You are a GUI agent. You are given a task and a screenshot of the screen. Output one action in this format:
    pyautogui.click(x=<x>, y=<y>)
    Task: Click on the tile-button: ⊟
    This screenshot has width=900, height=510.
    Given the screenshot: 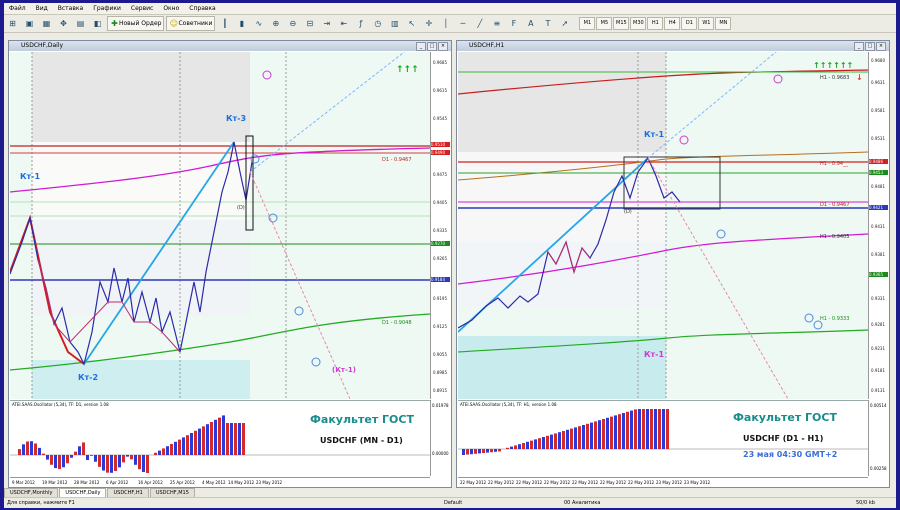 What is the action you would take?
    pyautogui.click(x=309, y=23)
    